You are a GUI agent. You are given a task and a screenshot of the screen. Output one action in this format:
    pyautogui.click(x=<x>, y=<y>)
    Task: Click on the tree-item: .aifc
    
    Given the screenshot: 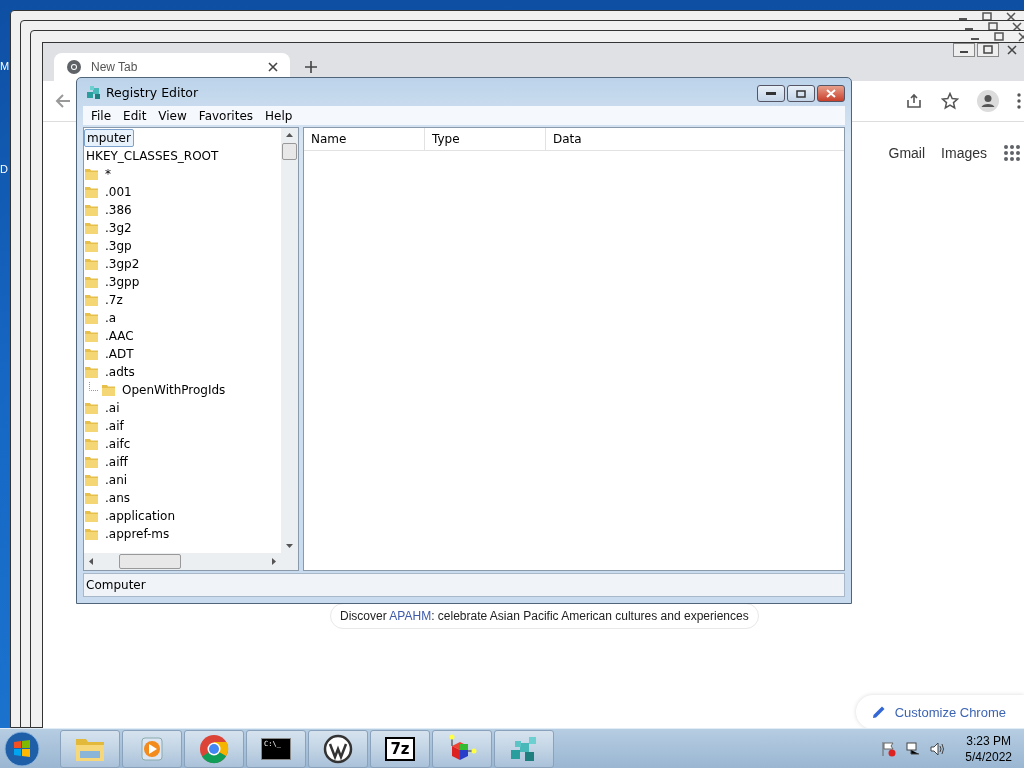 What is the action you would take?
    pyautogui.click(x=118, y=444)
    